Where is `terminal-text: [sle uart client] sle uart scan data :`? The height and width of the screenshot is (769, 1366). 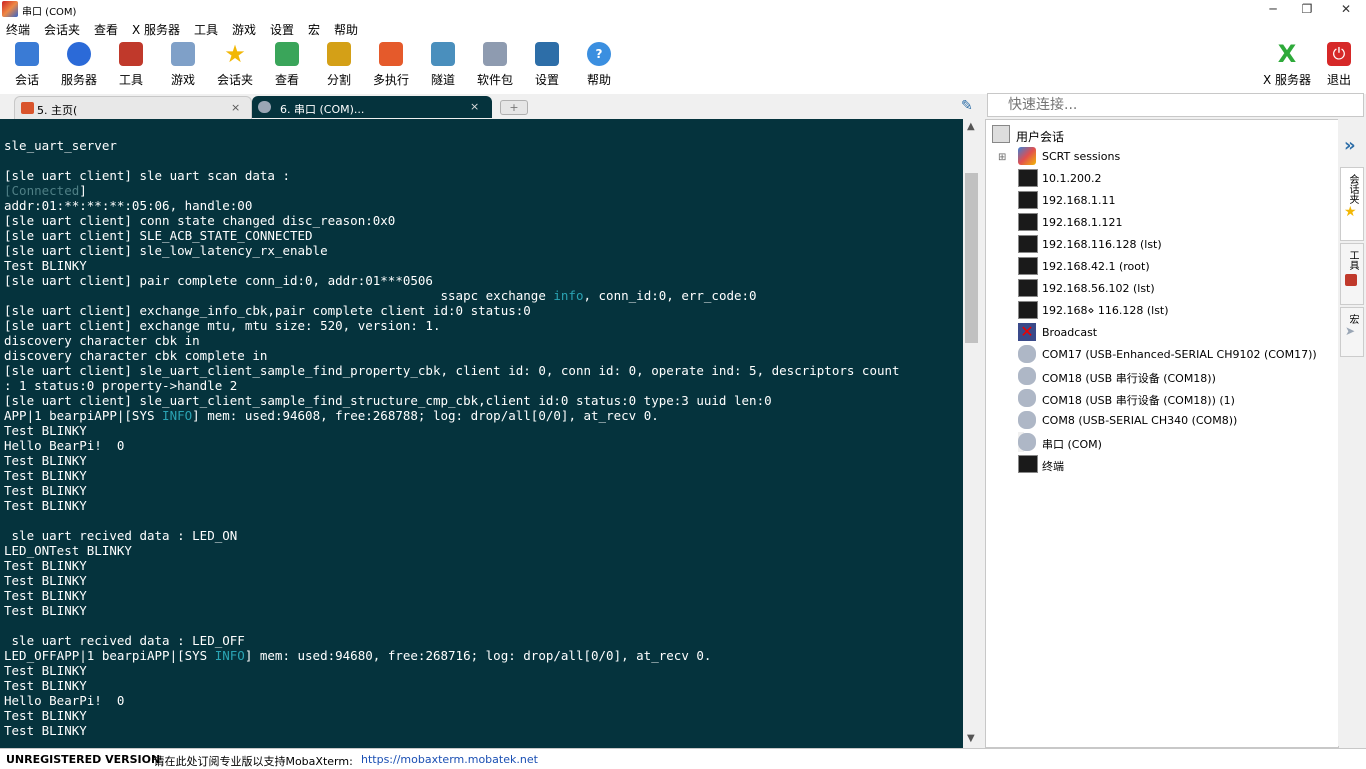 terminal-text: [sle uart client] sle uart scan data : is located at coordinates (147, 175).